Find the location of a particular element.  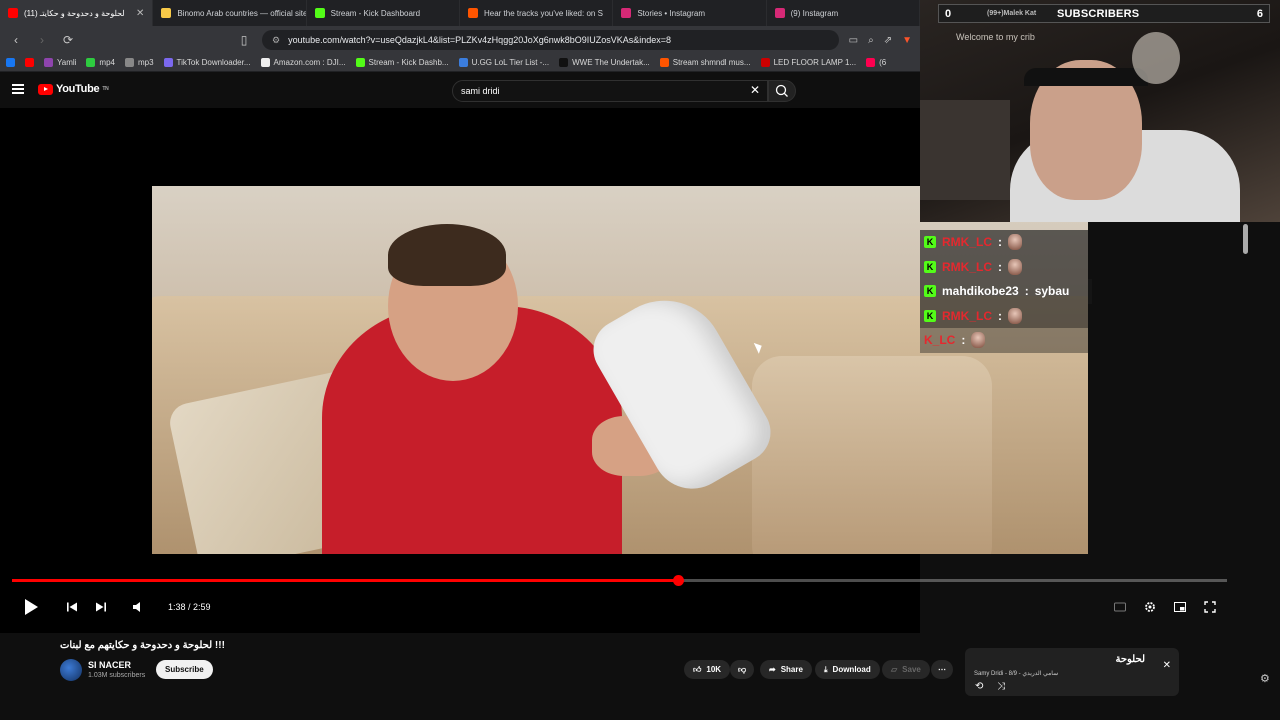

previous-icon is located at coordinates (72, 607).